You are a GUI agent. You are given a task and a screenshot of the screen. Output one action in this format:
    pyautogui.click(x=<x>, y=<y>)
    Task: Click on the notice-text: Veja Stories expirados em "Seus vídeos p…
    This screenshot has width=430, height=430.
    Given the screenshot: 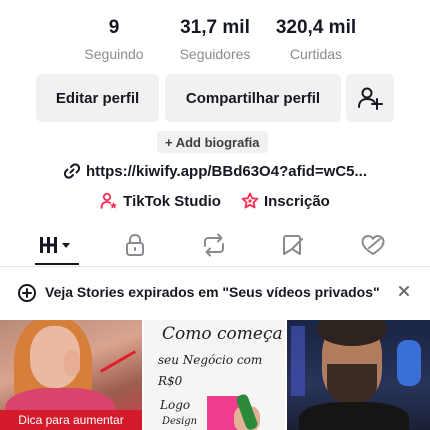 What is the action you would take?
    pyautogui.click(x=212, y=292)
    